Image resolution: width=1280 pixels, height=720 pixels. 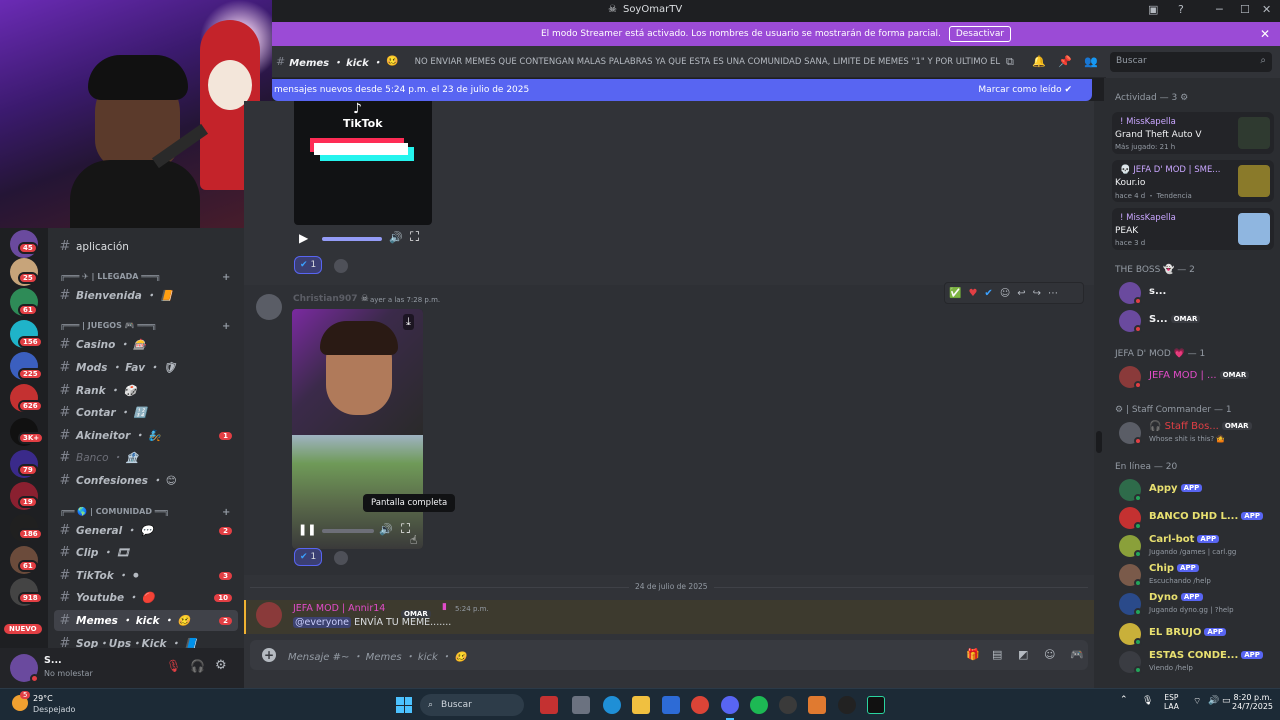 What do you see at coordinates (1252, 702) in the screenshot?
I see `clock: 8:20 p.m. 24/7/2025` at bounding box center [1252, 702].